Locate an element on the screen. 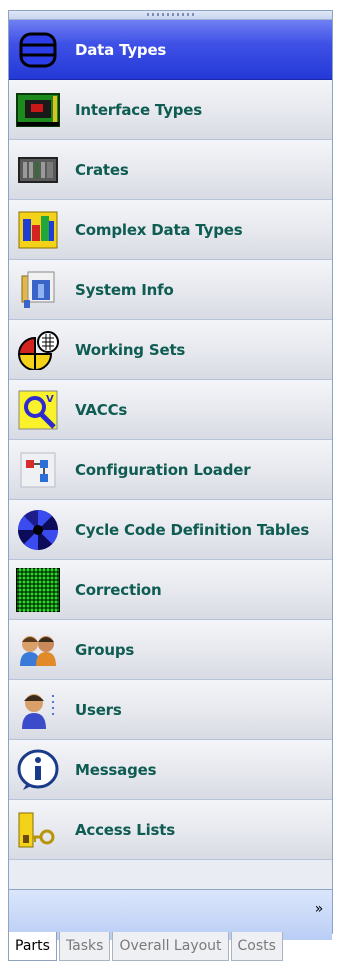  nav-item-label: Interface Types is located at coordinates (139, 109).